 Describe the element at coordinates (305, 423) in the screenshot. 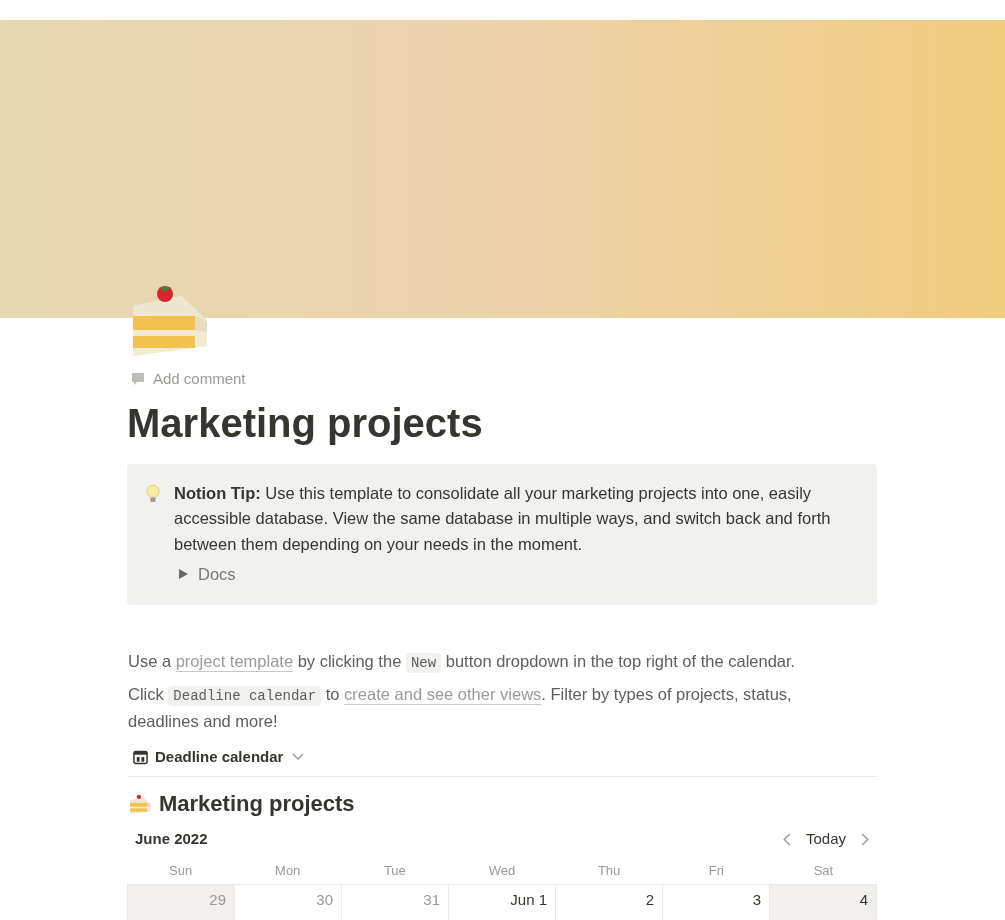

I see `page-title: Marketing projects` at that location.